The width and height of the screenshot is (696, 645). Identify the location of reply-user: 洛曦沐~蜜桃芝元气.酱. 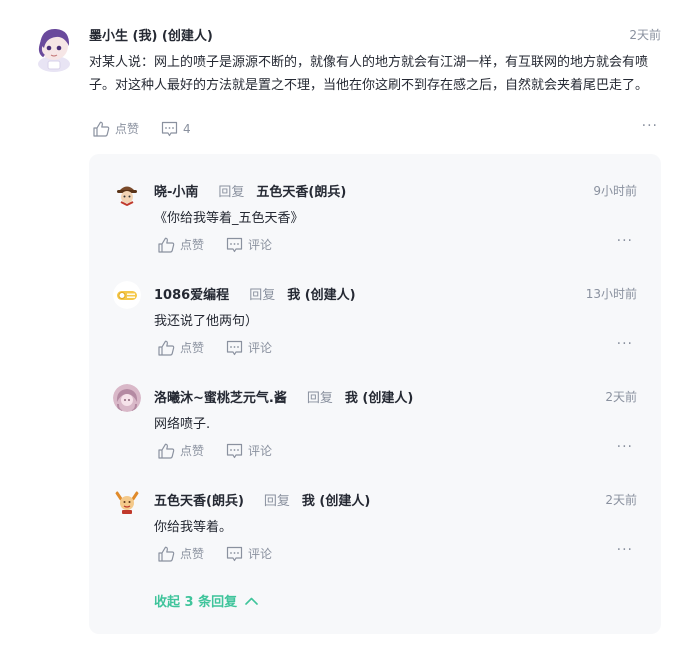
(220, 396).